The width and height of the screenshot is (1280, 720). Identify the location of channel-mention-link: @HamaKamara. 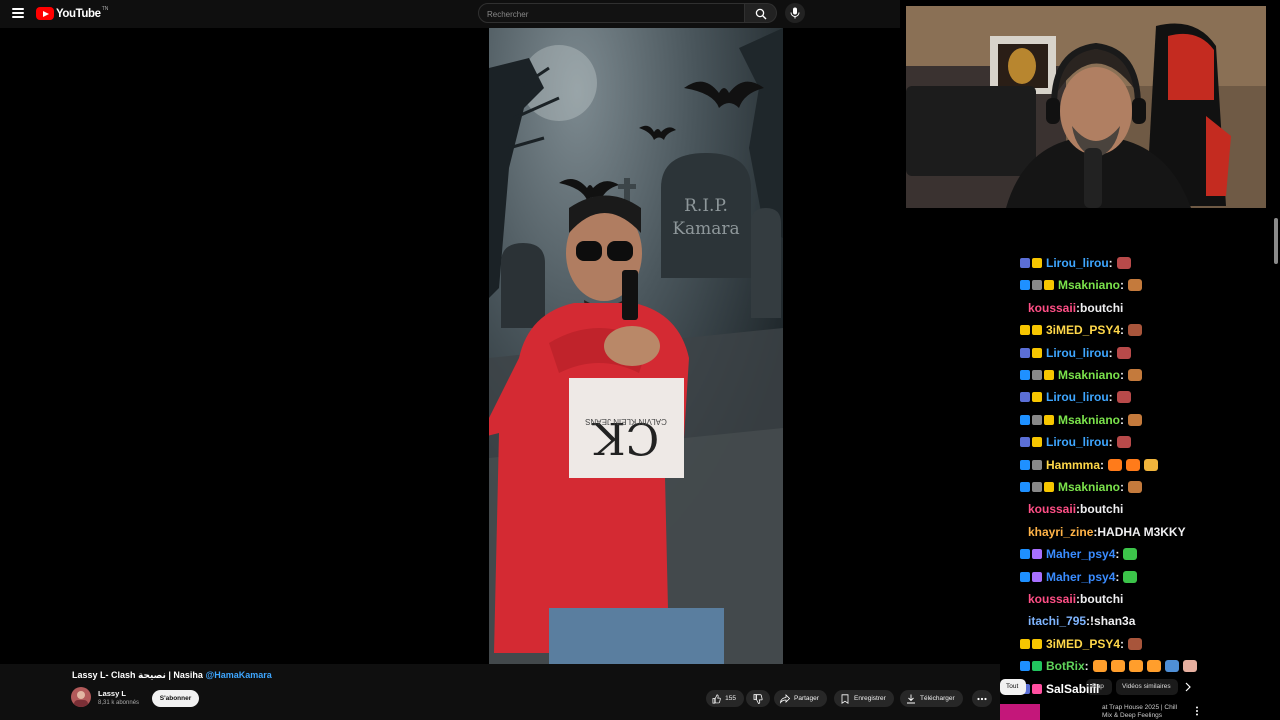
(238, 675).